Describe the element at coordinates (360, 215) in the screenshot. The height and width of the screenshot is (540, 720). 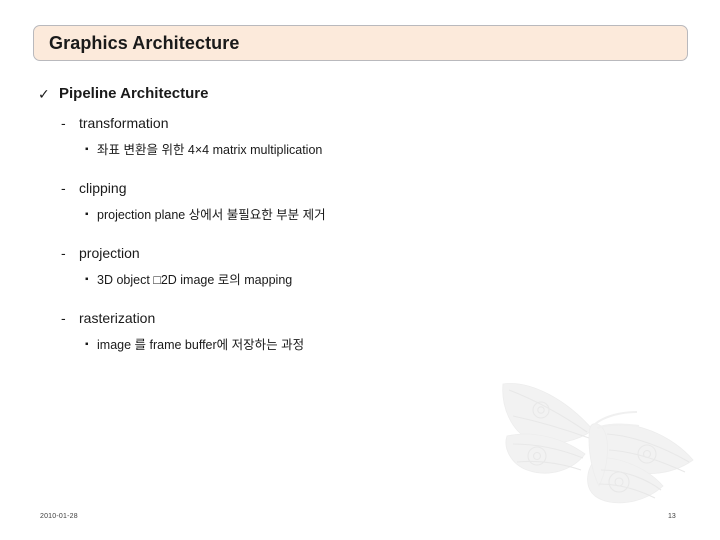
I see `outline-level3-item: ▪ projection plane 상에서 불필요한 부분 제거` at that location.